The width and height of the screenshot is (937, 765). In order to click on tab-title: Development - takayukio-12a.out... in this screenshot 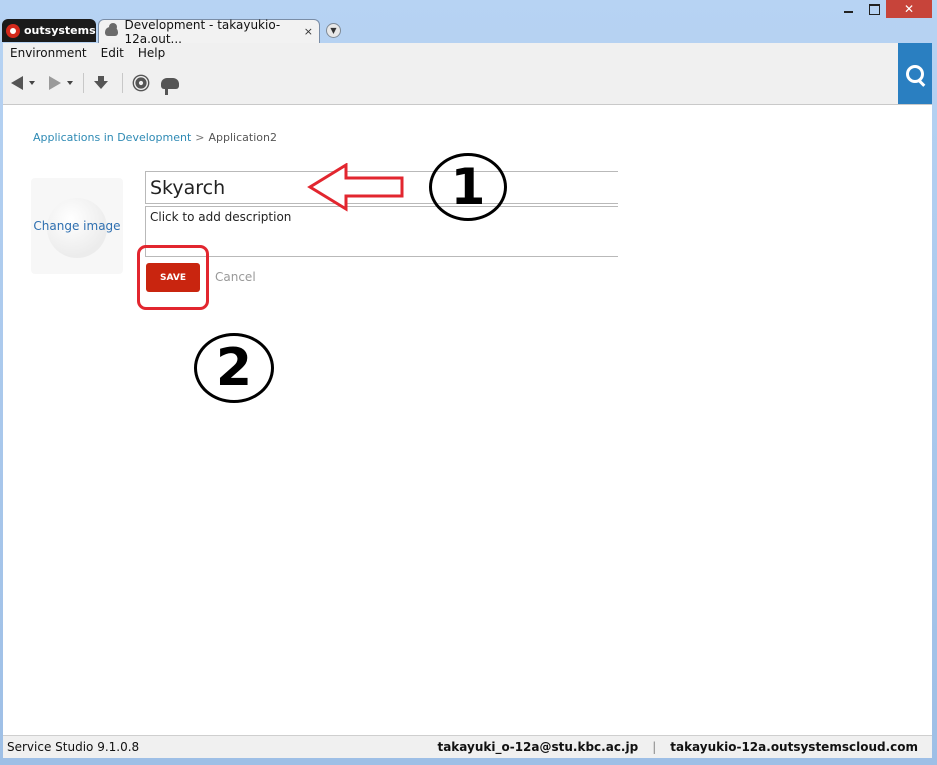, I will do `click(202, 31)`.